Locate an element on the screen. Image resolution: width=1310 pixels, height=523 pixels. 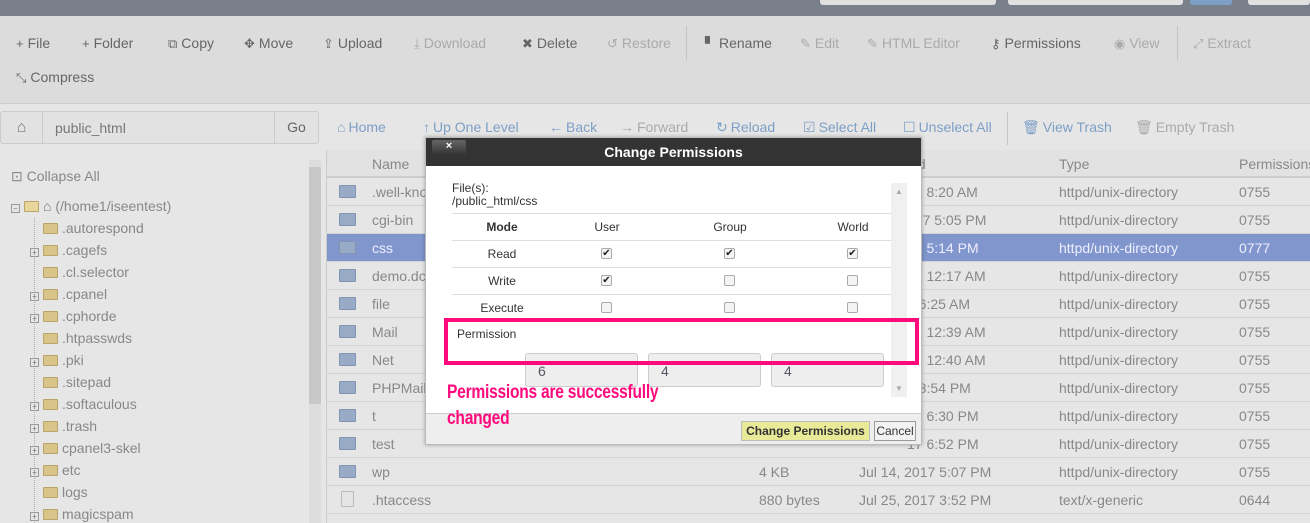
toolbar-view-button: ◉ View is located at coordinates (1136, 43).